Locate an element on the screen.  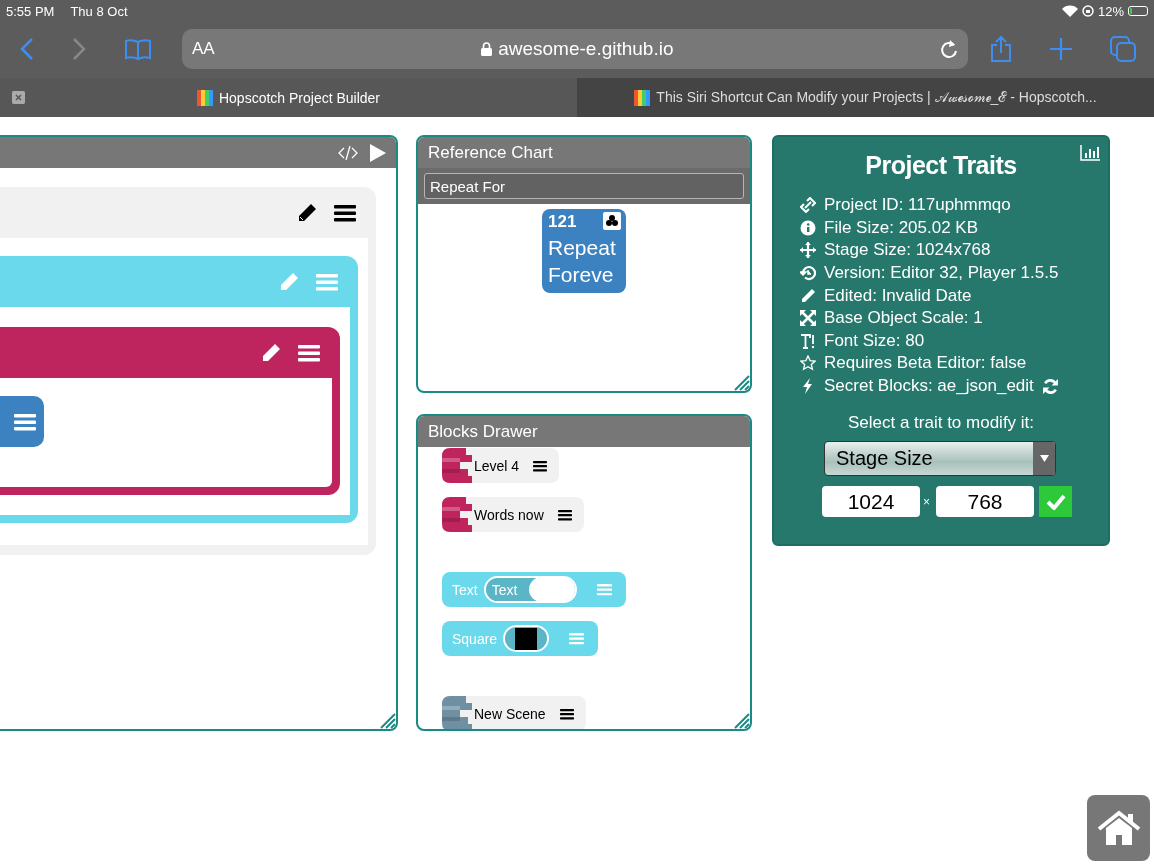
reload-icon is located at coordinates (949, 49).